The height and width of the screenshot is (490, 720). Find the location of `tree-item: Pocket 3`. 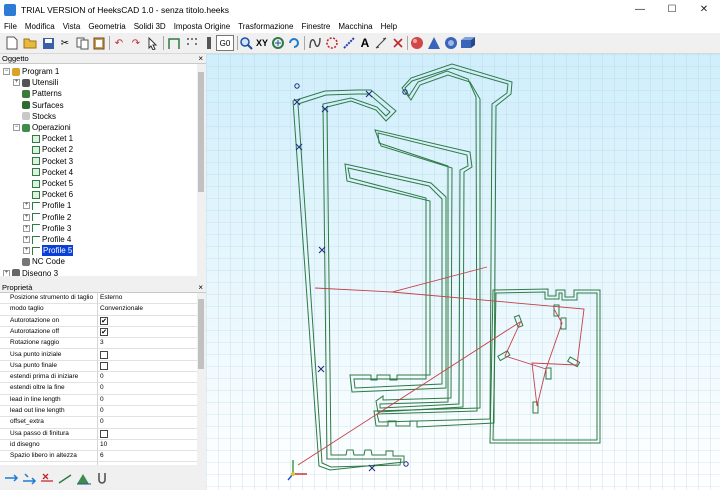

tree-item: Pocket 3 is located at coordinates (48, 161).